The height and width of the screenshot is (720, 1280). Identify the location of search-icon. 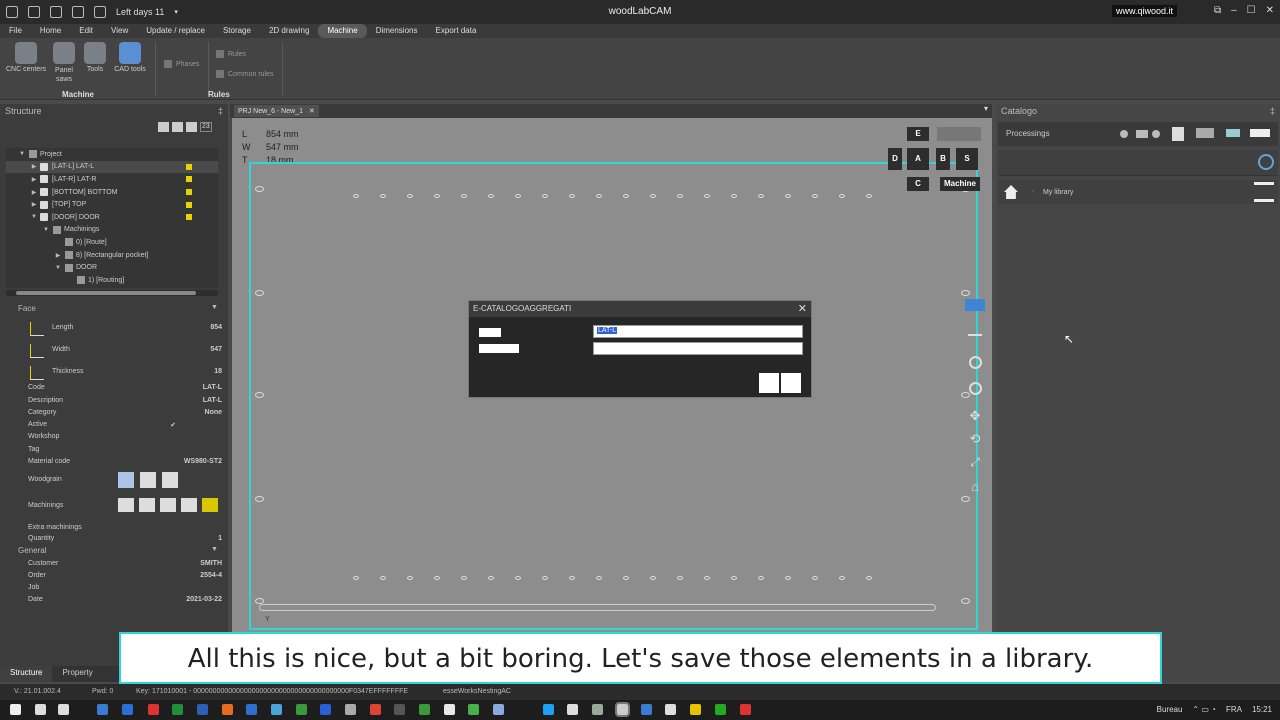
(1266, 162).